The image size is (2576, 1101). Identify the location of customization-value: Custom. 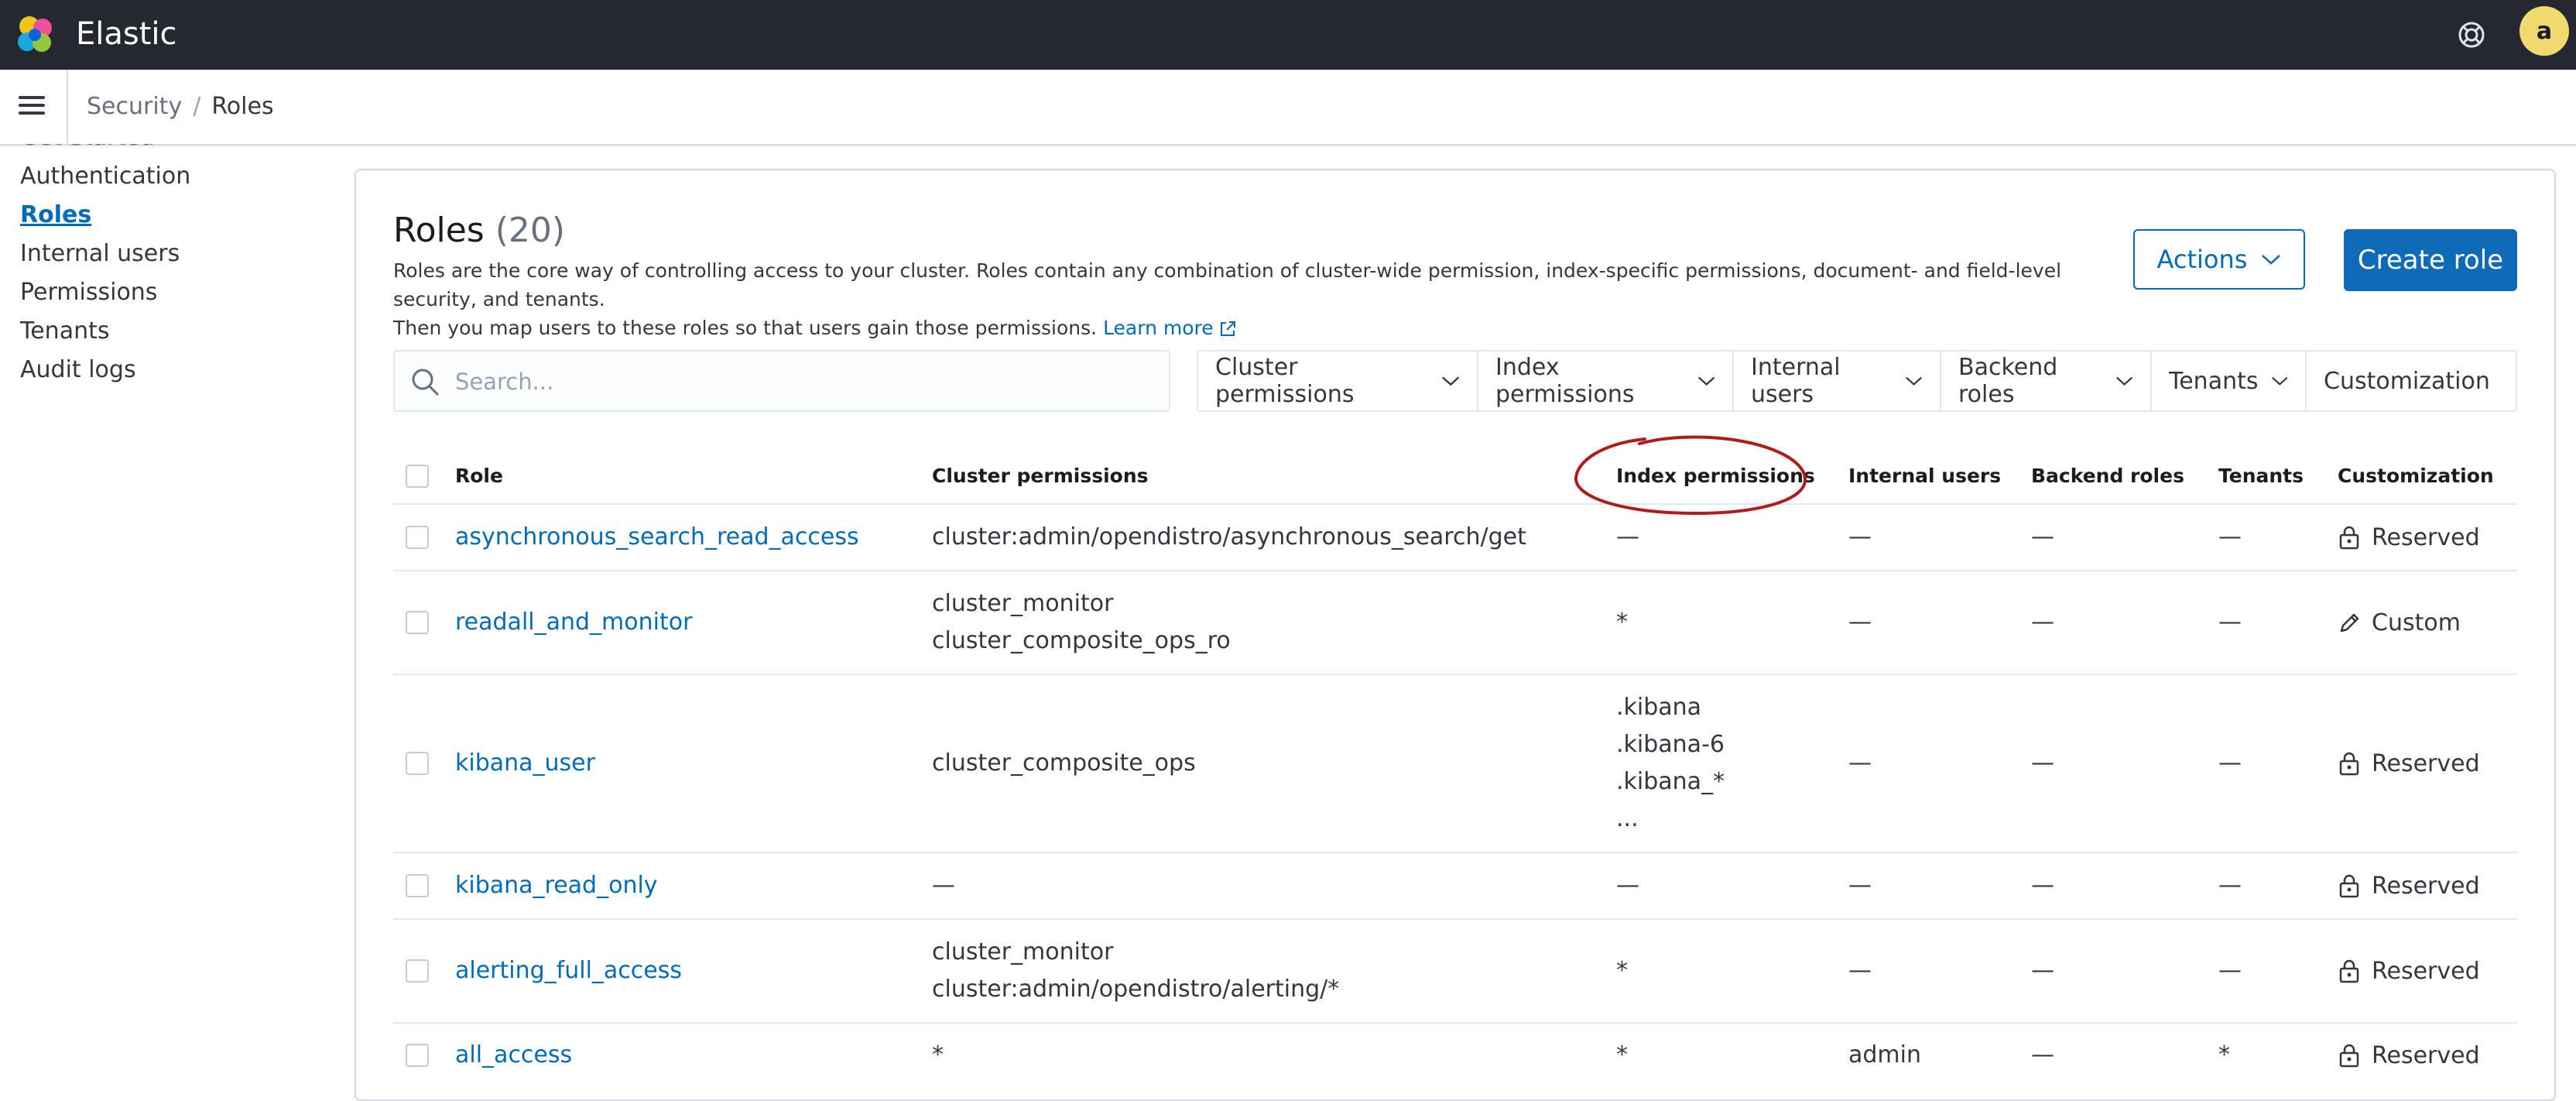
(2399, 622).